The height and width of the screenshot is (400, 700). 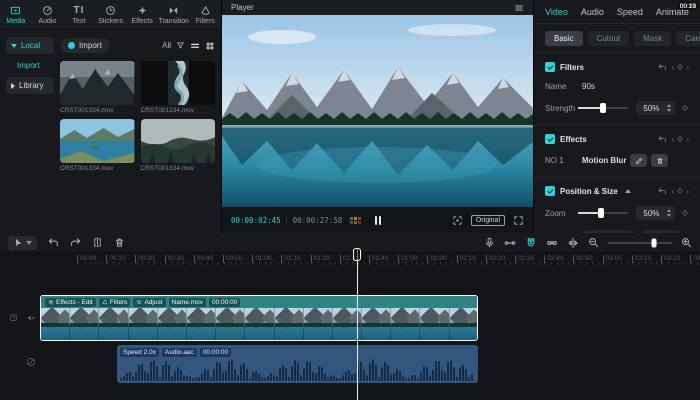 What do you see at coordinates (119, 242) in the screenshot?
I see `delete-button` at bounding box center [119, 242].